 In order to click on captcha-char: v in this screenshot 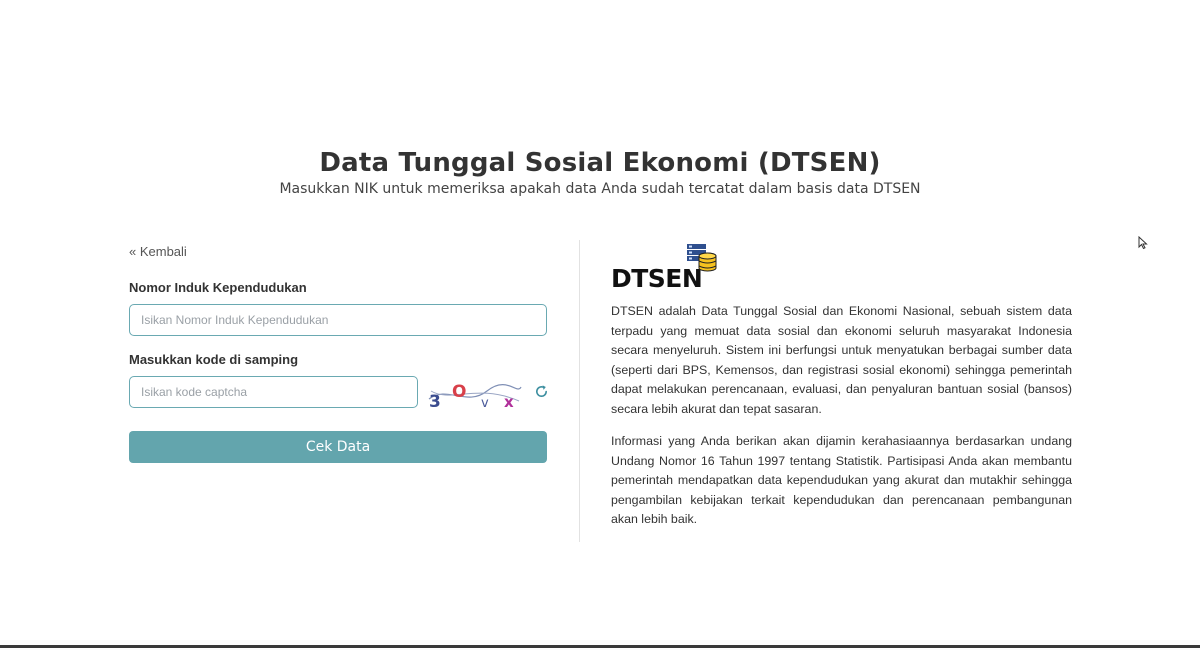, I will do `click(485, 403)`.